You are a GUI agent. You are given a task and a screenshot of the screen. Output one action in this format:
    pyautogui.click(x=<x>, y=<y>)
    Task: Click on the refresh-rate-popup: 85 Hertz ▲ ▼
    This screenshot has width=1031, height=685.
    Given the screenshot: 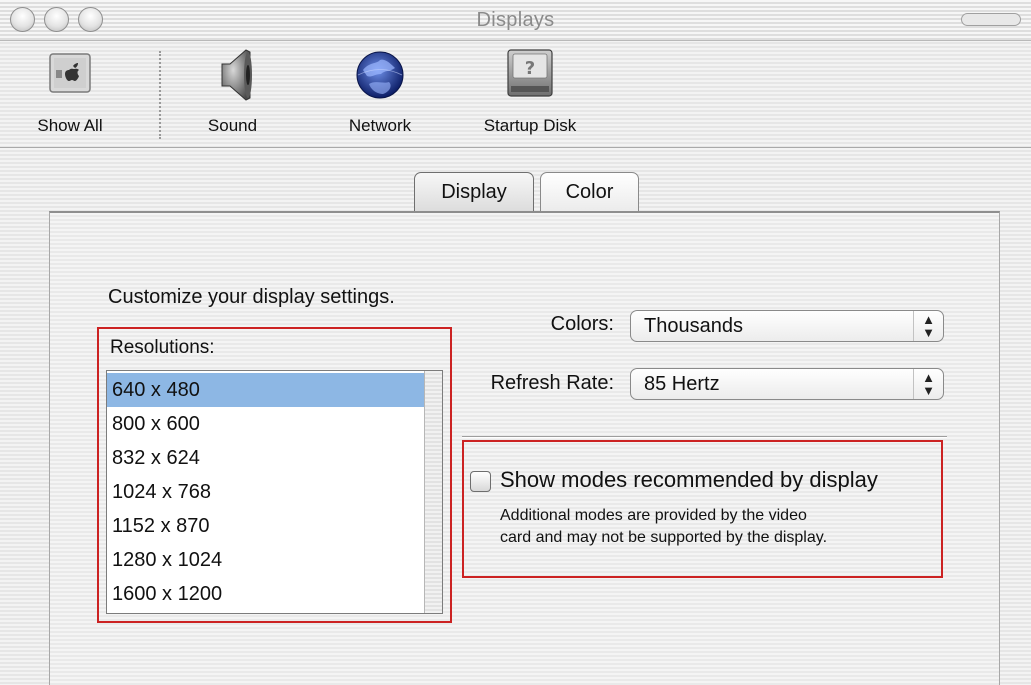 What is the action you would take?
    pyautogui.click(x=787, y=384)
    